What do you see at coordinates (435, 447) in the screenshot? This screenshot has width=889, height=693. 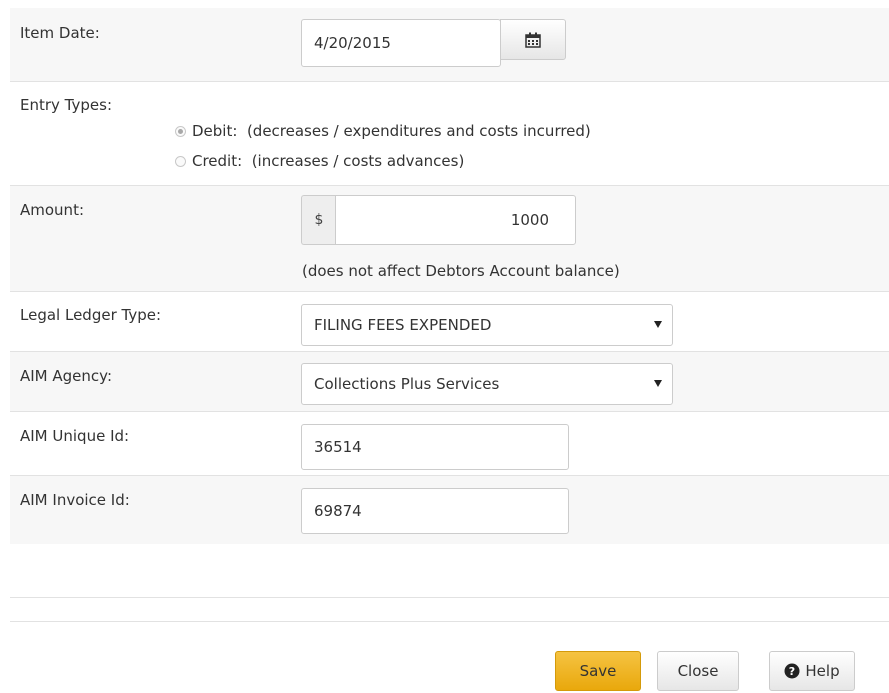 I see `aim-unique-id-input: 36514` at bounding box center [435, 447].